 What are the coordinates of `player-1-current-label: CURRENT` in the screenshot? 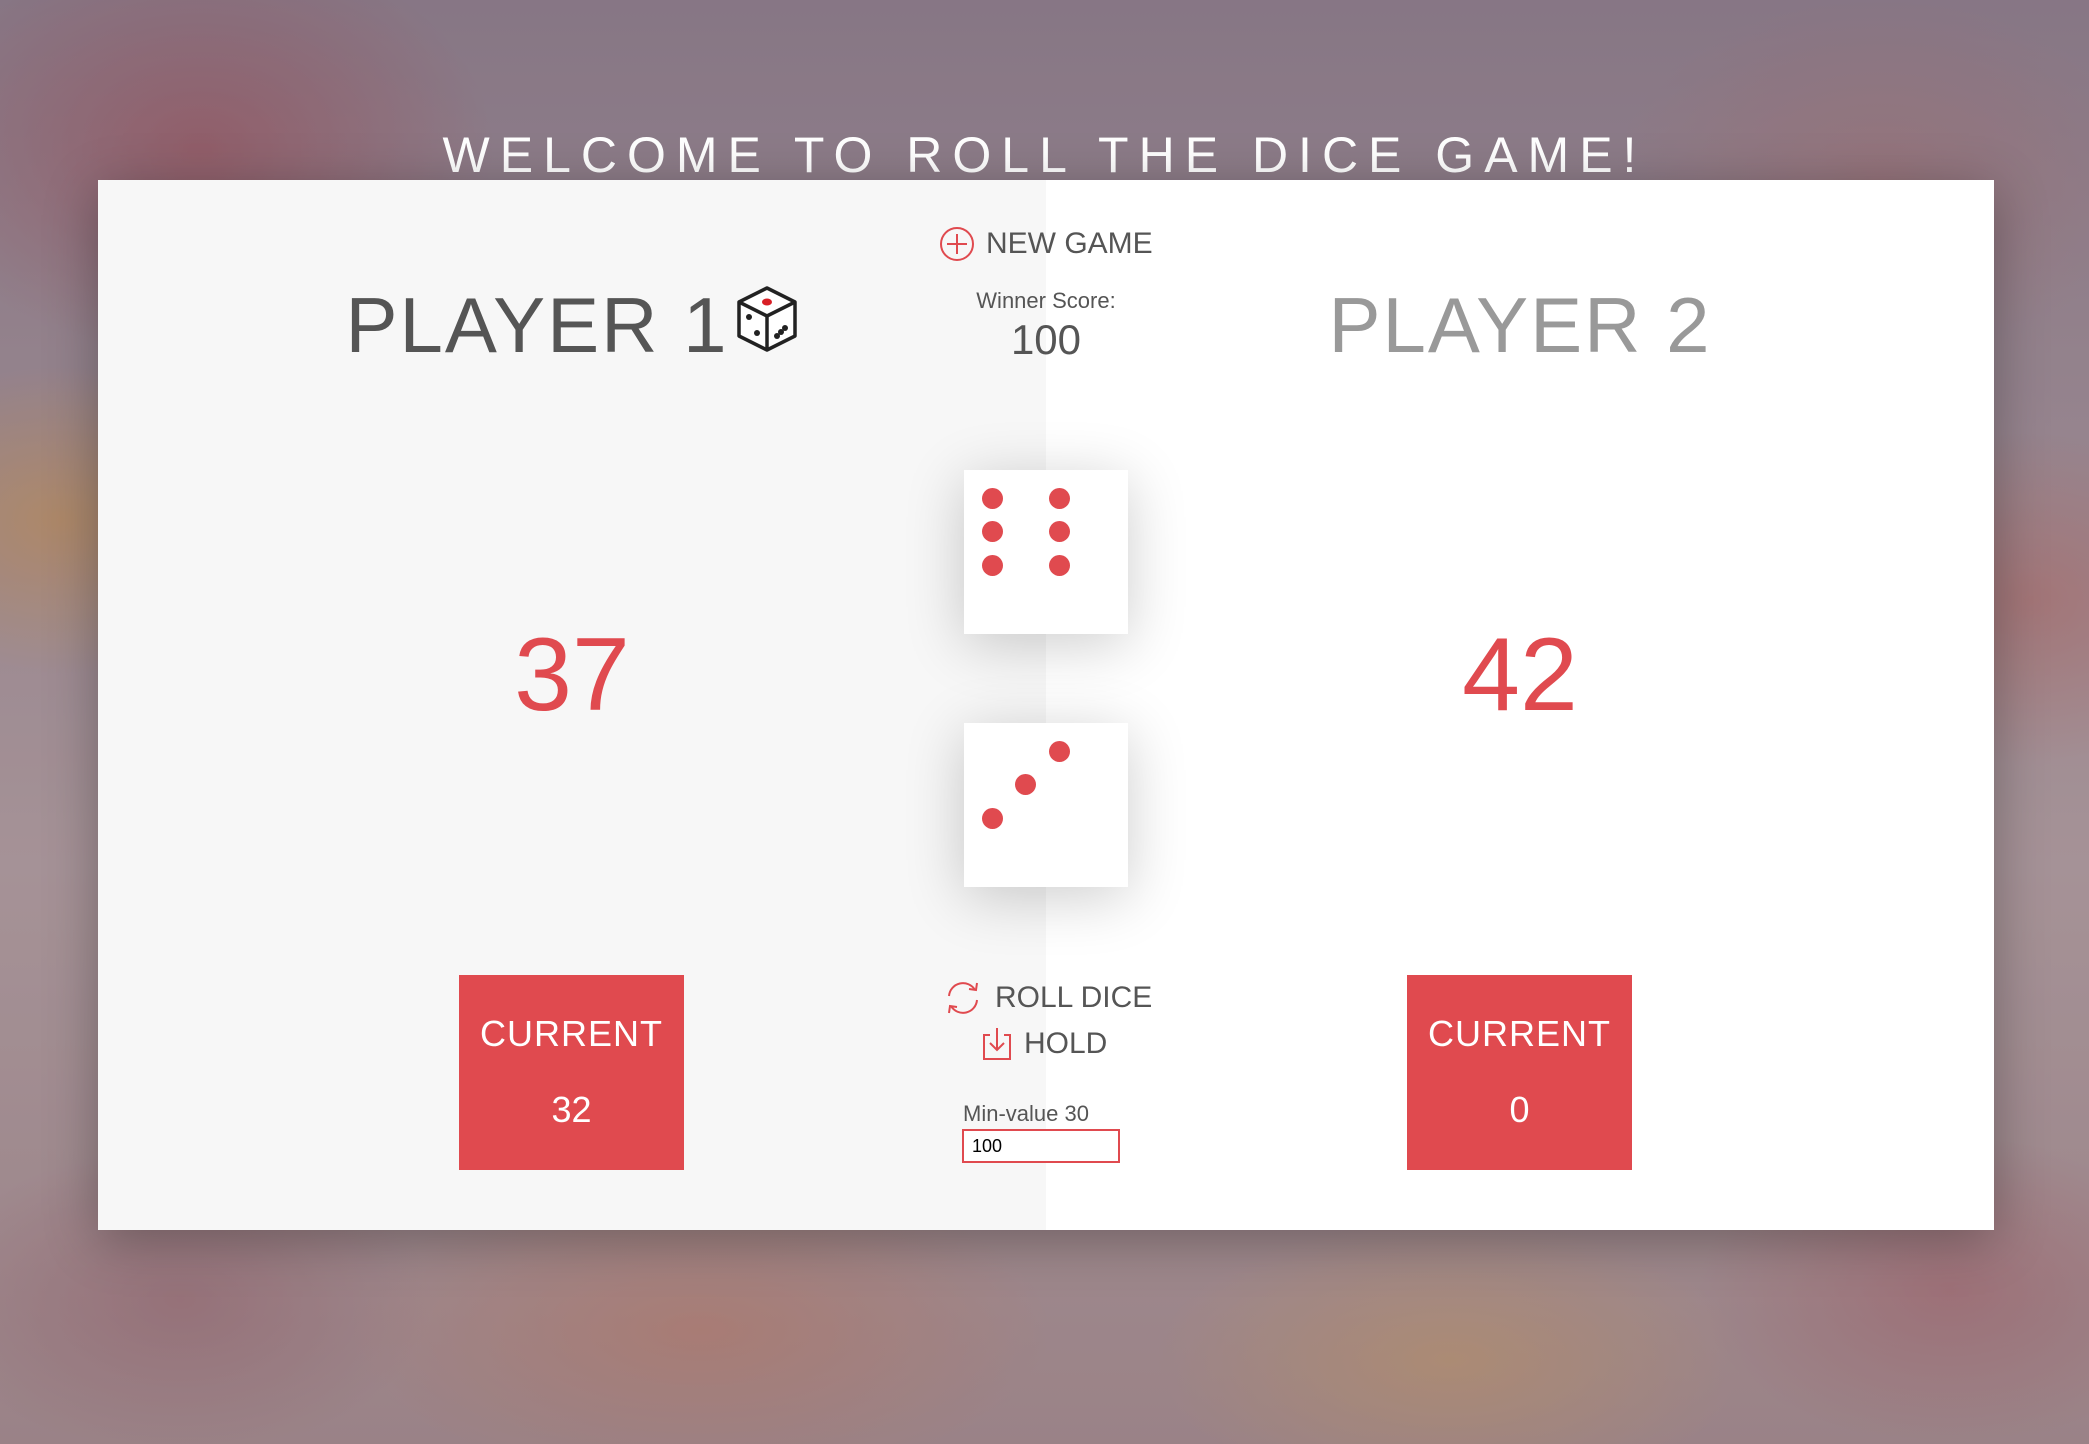 It's located at (571, 1033).